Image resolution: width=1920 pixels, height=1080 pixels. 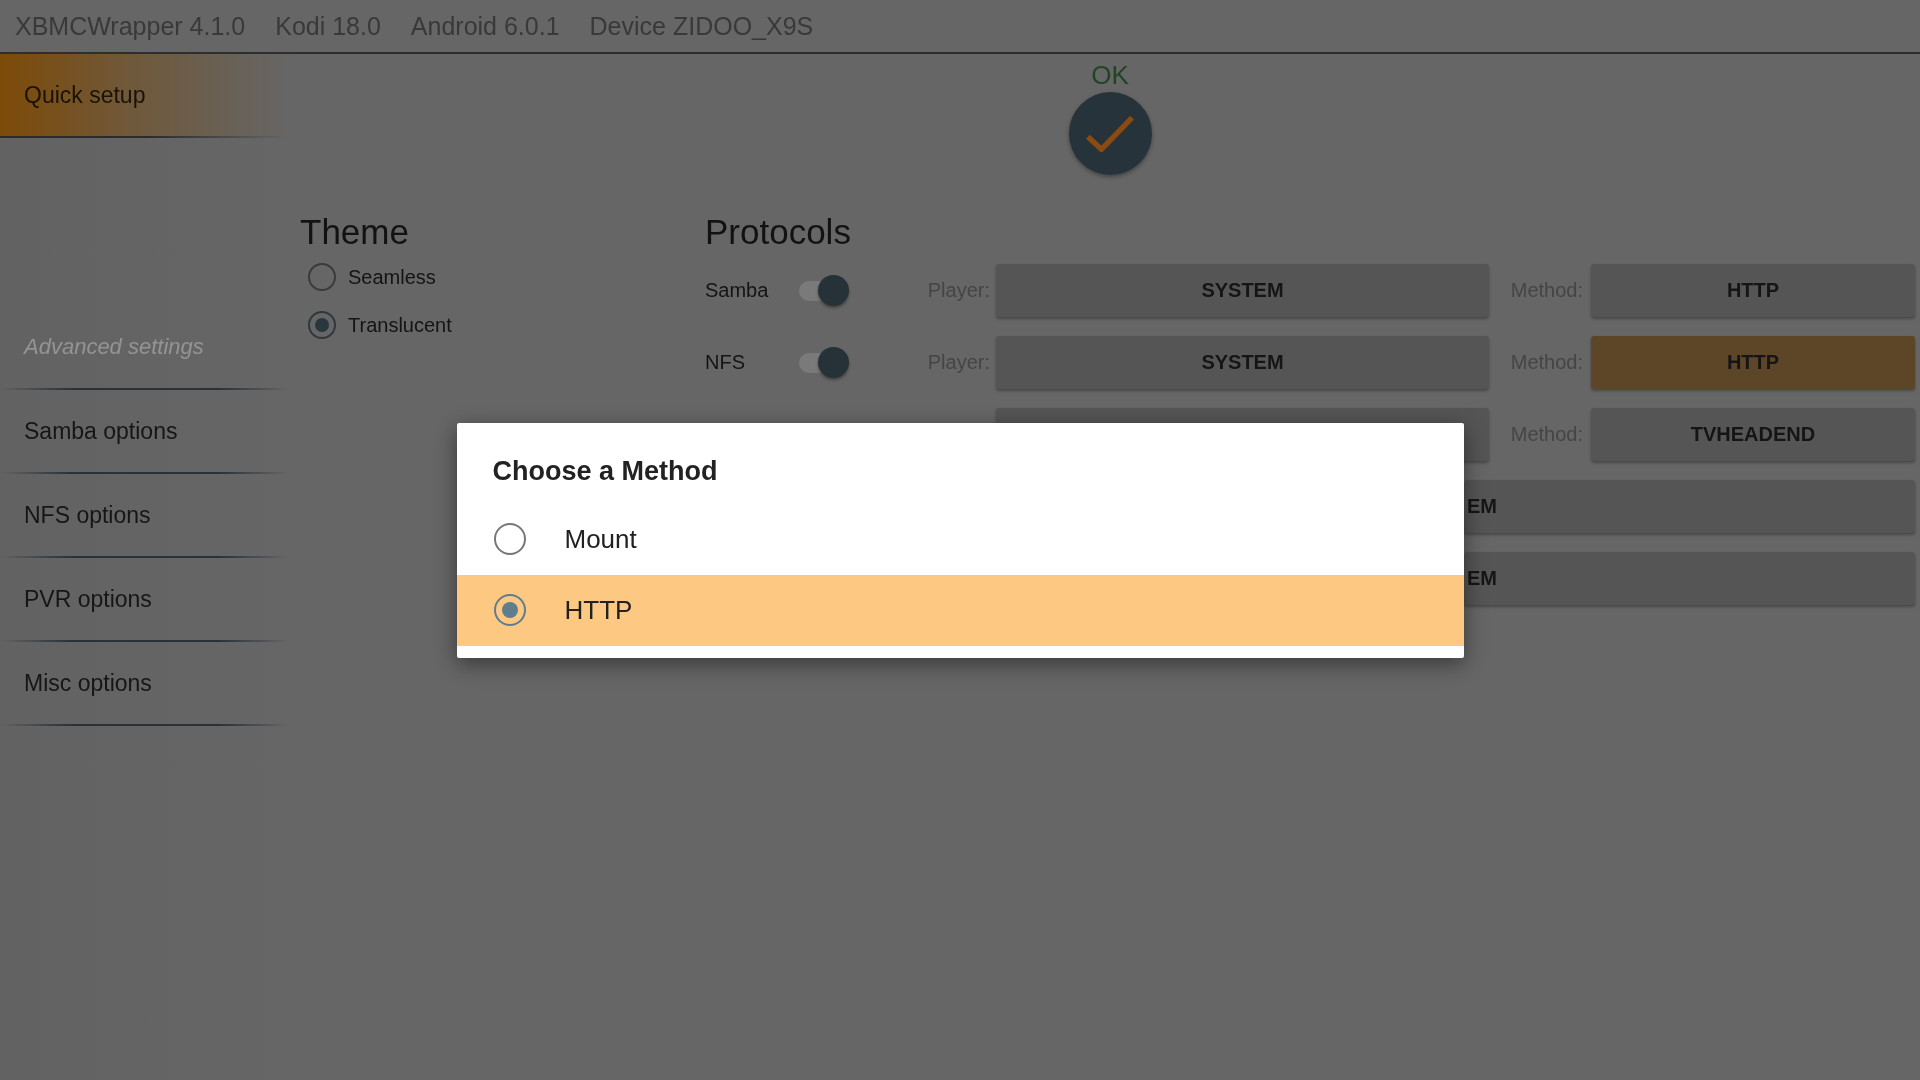 What do you see at coordinates (960, 610) in the screenshot?
I see `method-option: HTTP` at bounding box center [960, 610].